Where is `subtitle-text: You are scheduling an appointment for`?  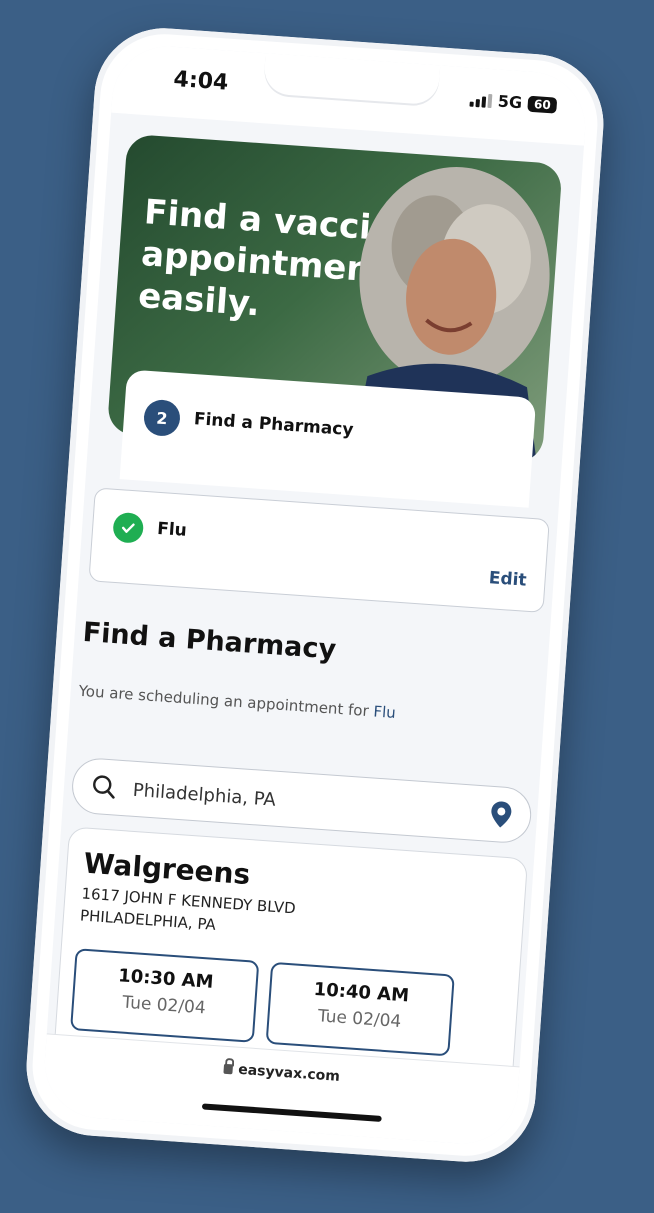
subtitle-text: You are scheduling an appointment for is located at coordinates (224, 701).